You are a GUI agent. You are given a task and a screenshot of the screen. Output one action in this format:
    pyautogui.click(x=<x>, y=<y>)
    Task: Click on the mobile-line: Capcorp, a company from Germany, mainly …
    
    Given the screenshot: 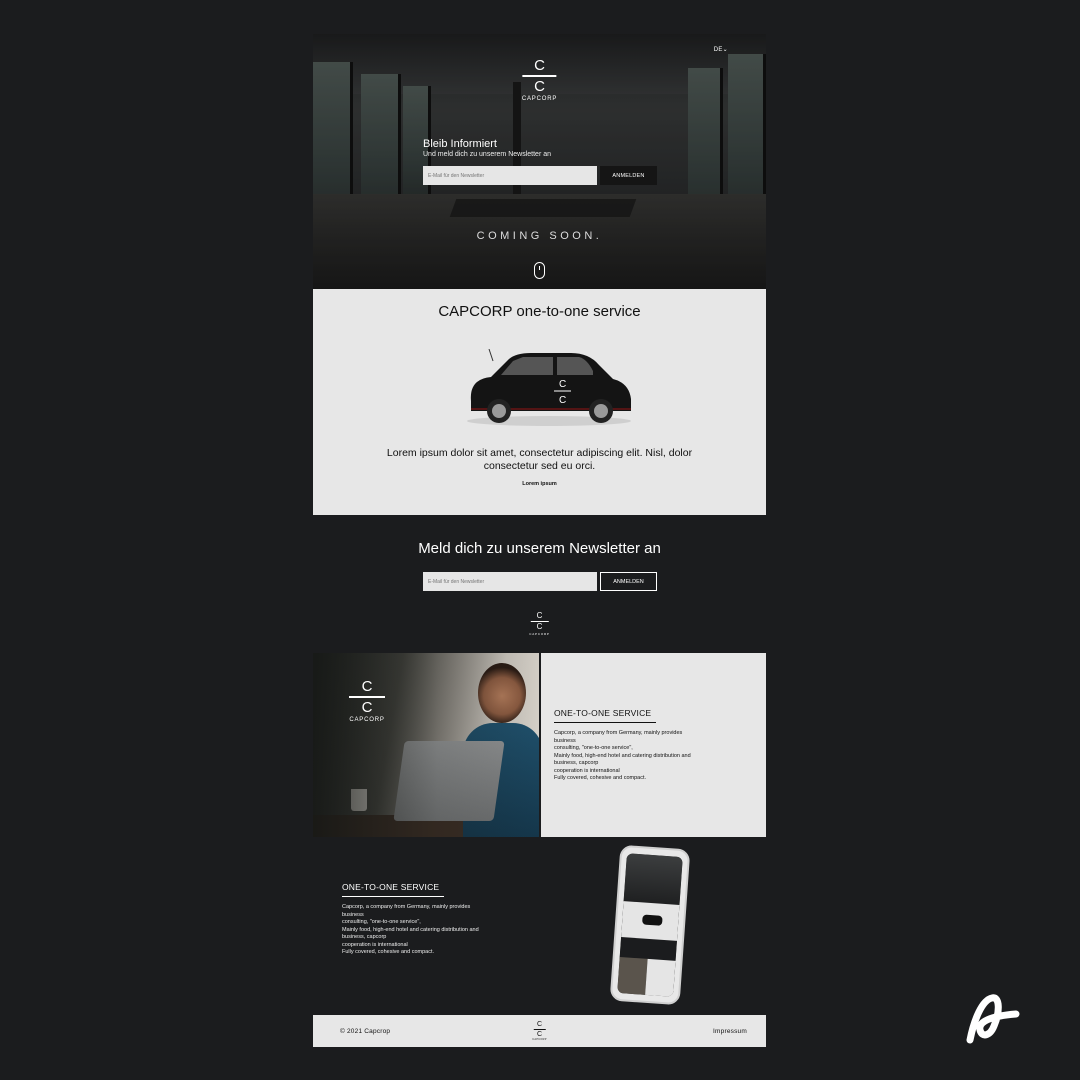 What is the action you would take?
    pyautogui.click(x=406, y=907)
    